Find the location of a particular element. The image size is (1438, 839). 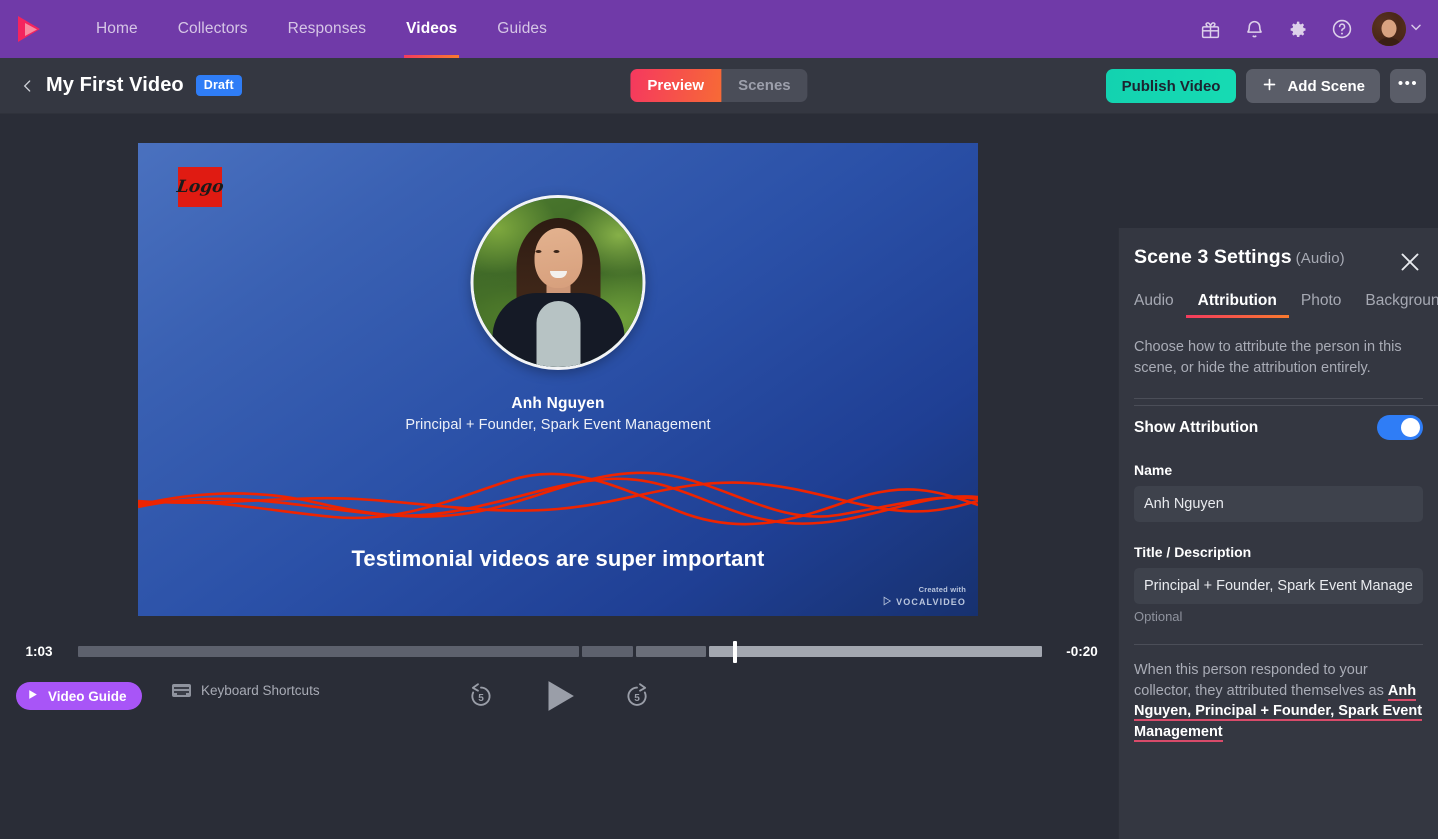

play-button is located at coordinates (559, 696).